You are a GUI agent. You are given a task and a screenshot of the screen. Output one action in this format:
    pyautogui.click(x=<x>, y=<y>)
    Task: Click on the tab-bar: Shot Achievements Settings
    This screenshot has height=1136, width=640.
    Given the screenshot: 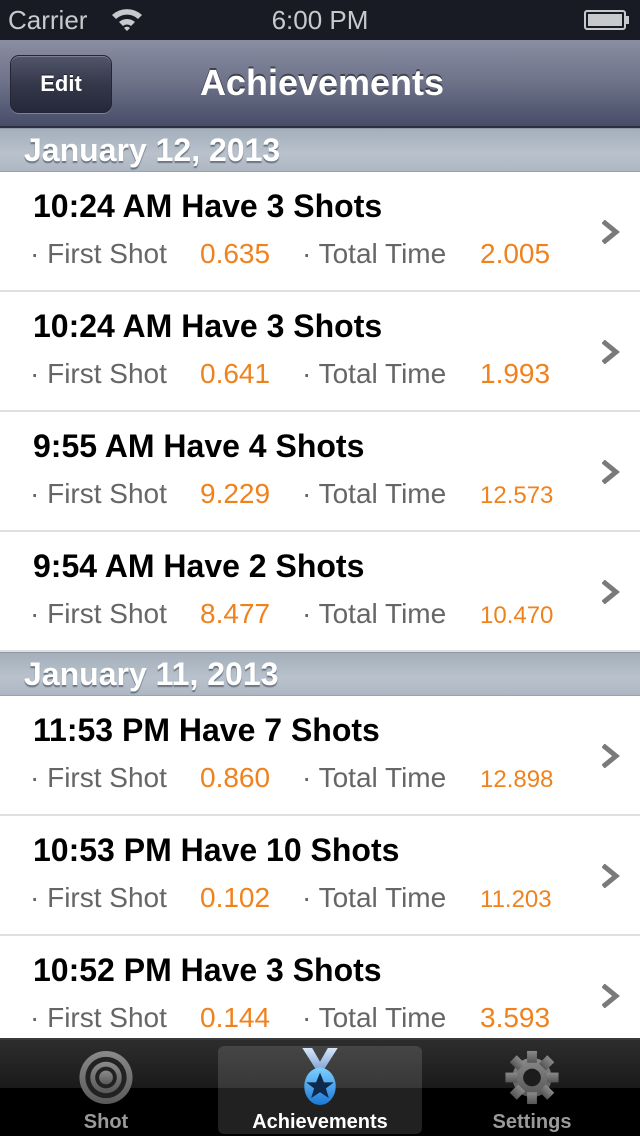 What is the action you would take?
    pyautogui.click(x=320, y=1087)
    